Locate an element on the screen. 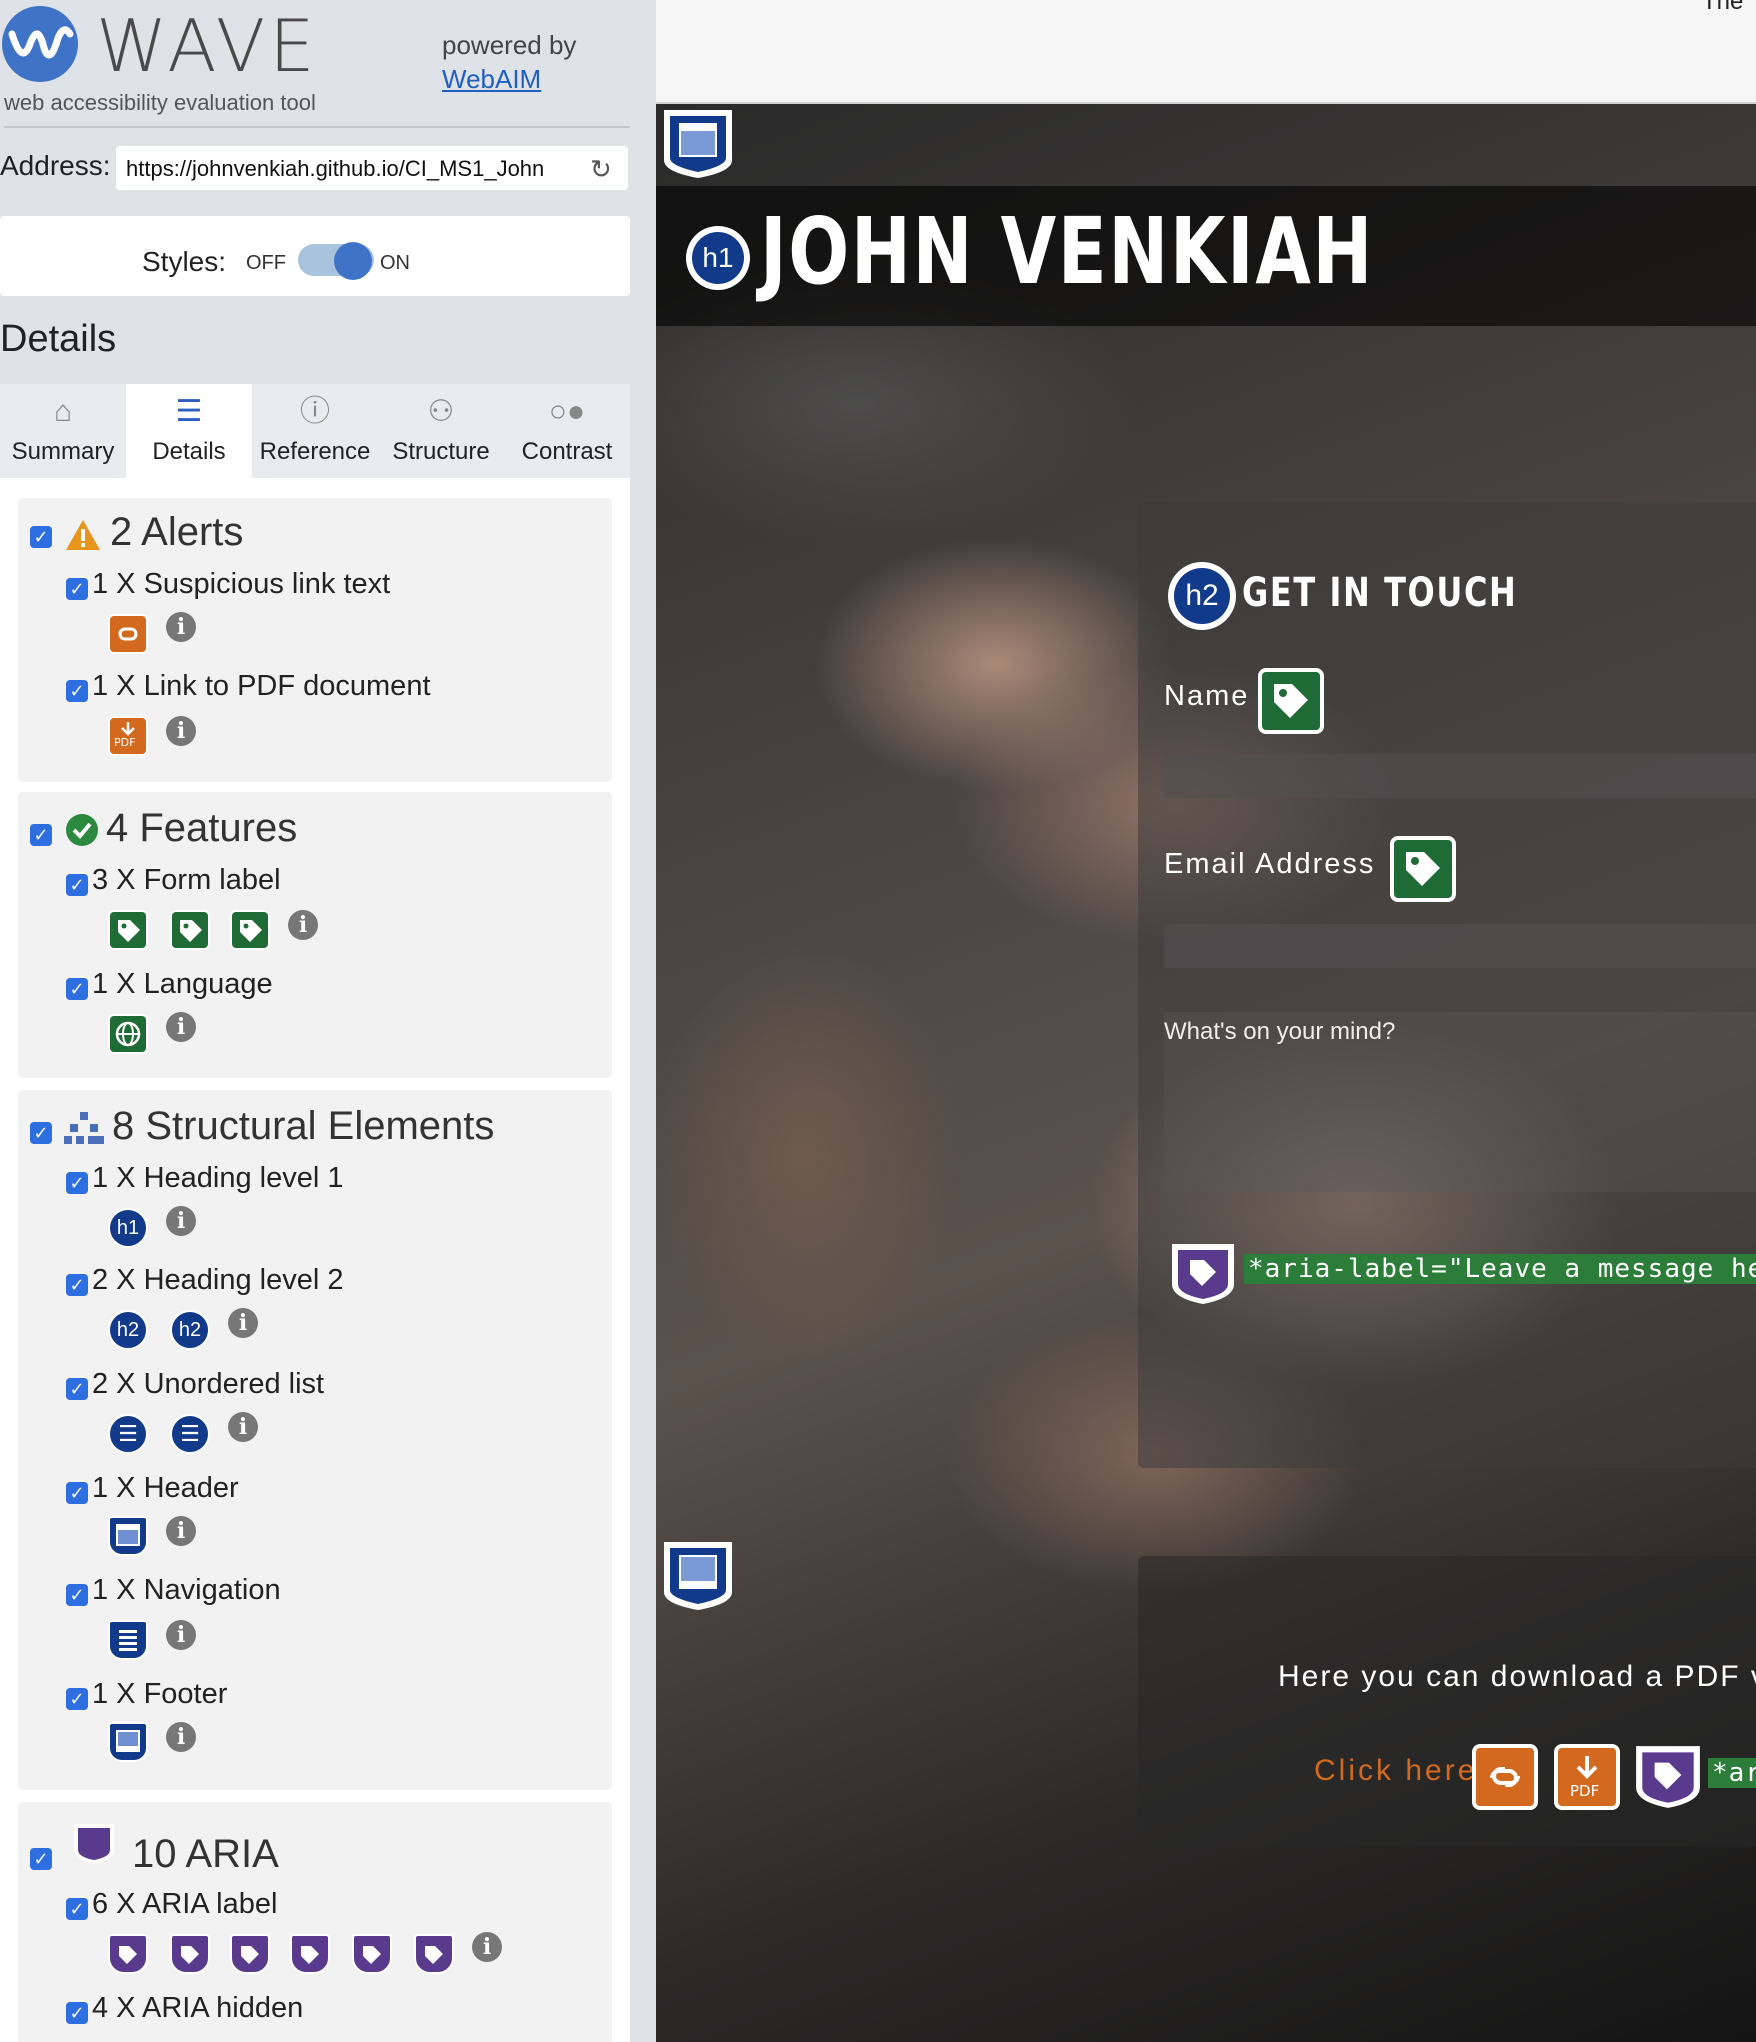 The height and width of the screenshot is (2042, 1756). features-checkbox: ✓ is located at coordinates (41, 835).